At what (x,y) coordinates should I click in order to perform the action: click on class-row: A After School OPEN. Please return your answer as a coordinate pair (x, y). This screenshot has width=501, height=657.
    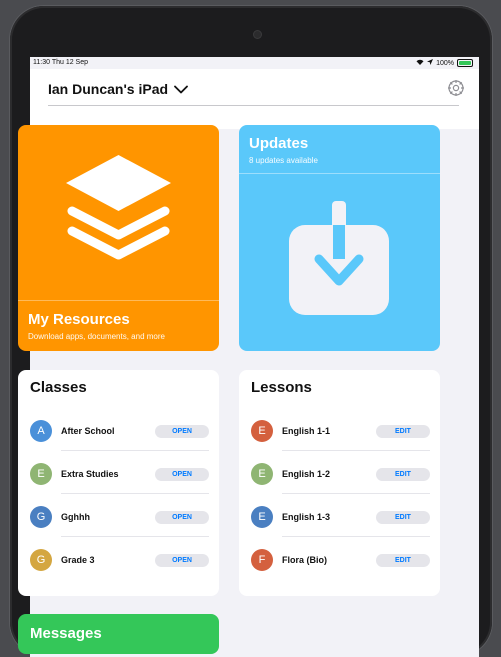
    Looking at the image, I should click on (119, 431).